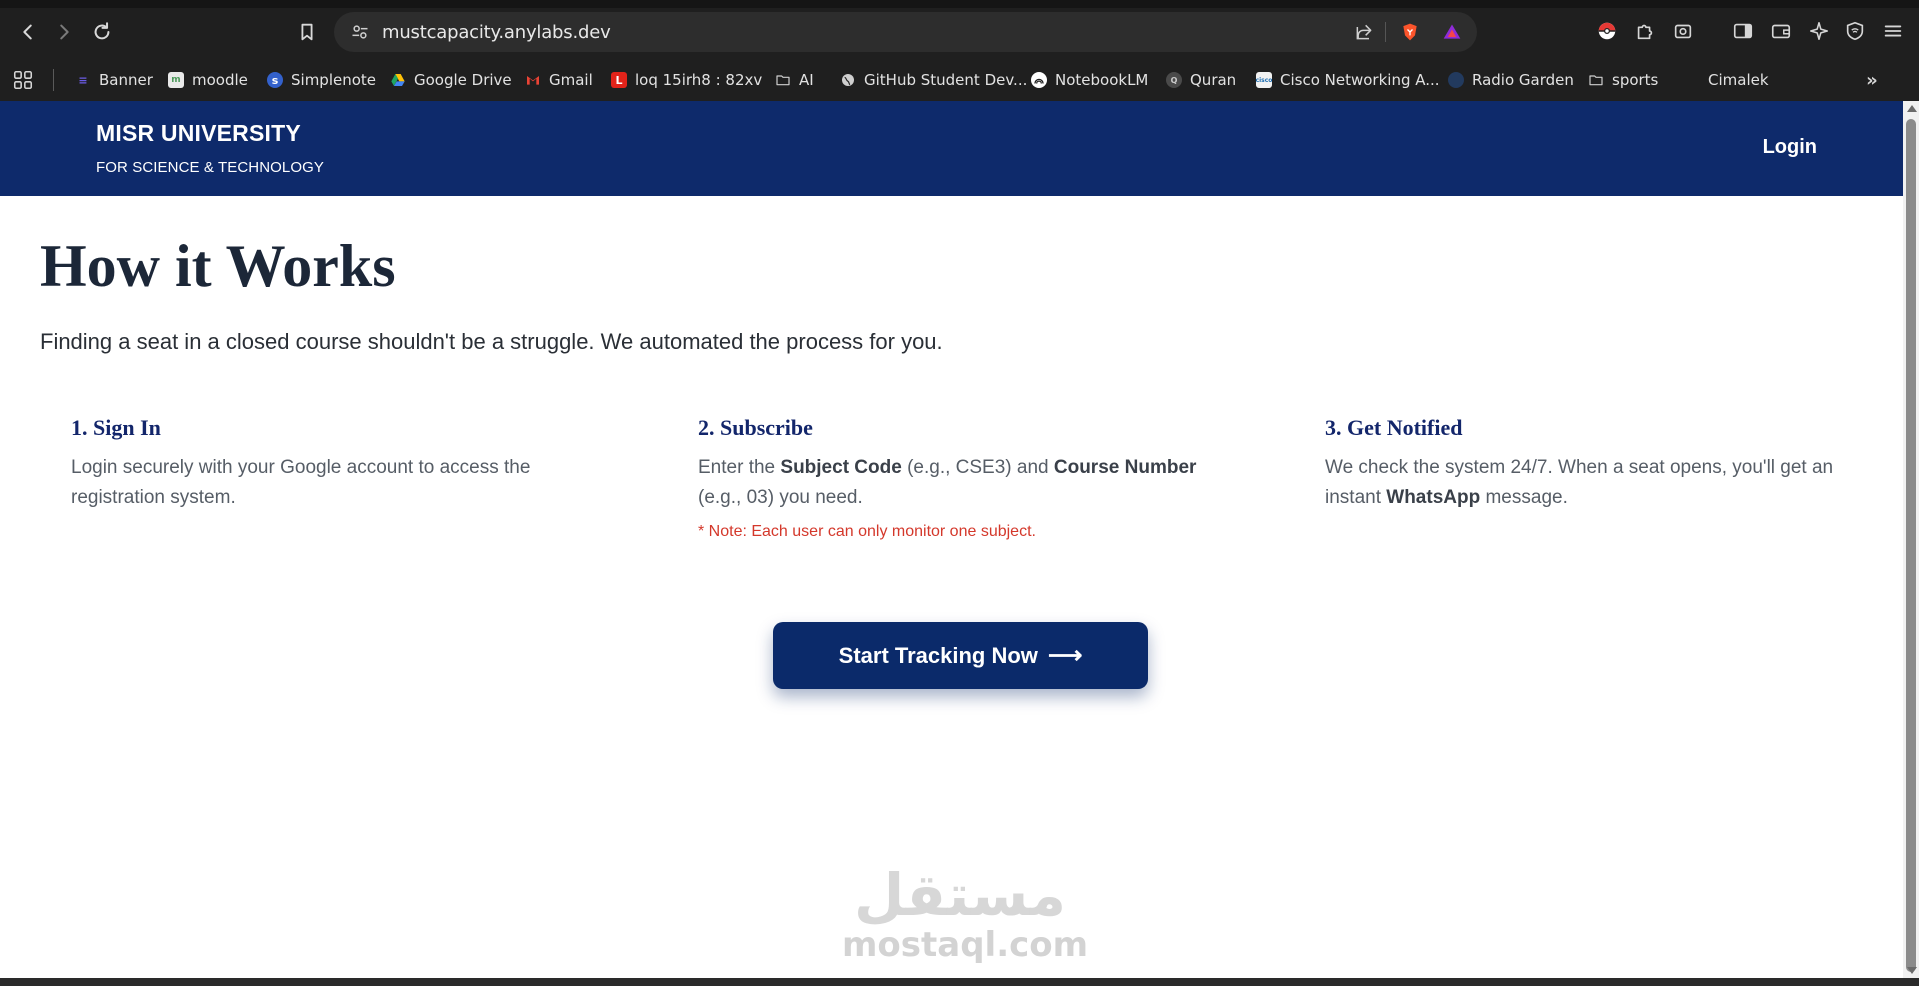 This screenshot has height=986, width=1919. What do you see at coordinates (960, 895) in the screenshot?
I see `watermark-logo: مستقل` at bounding box center [960, 895].